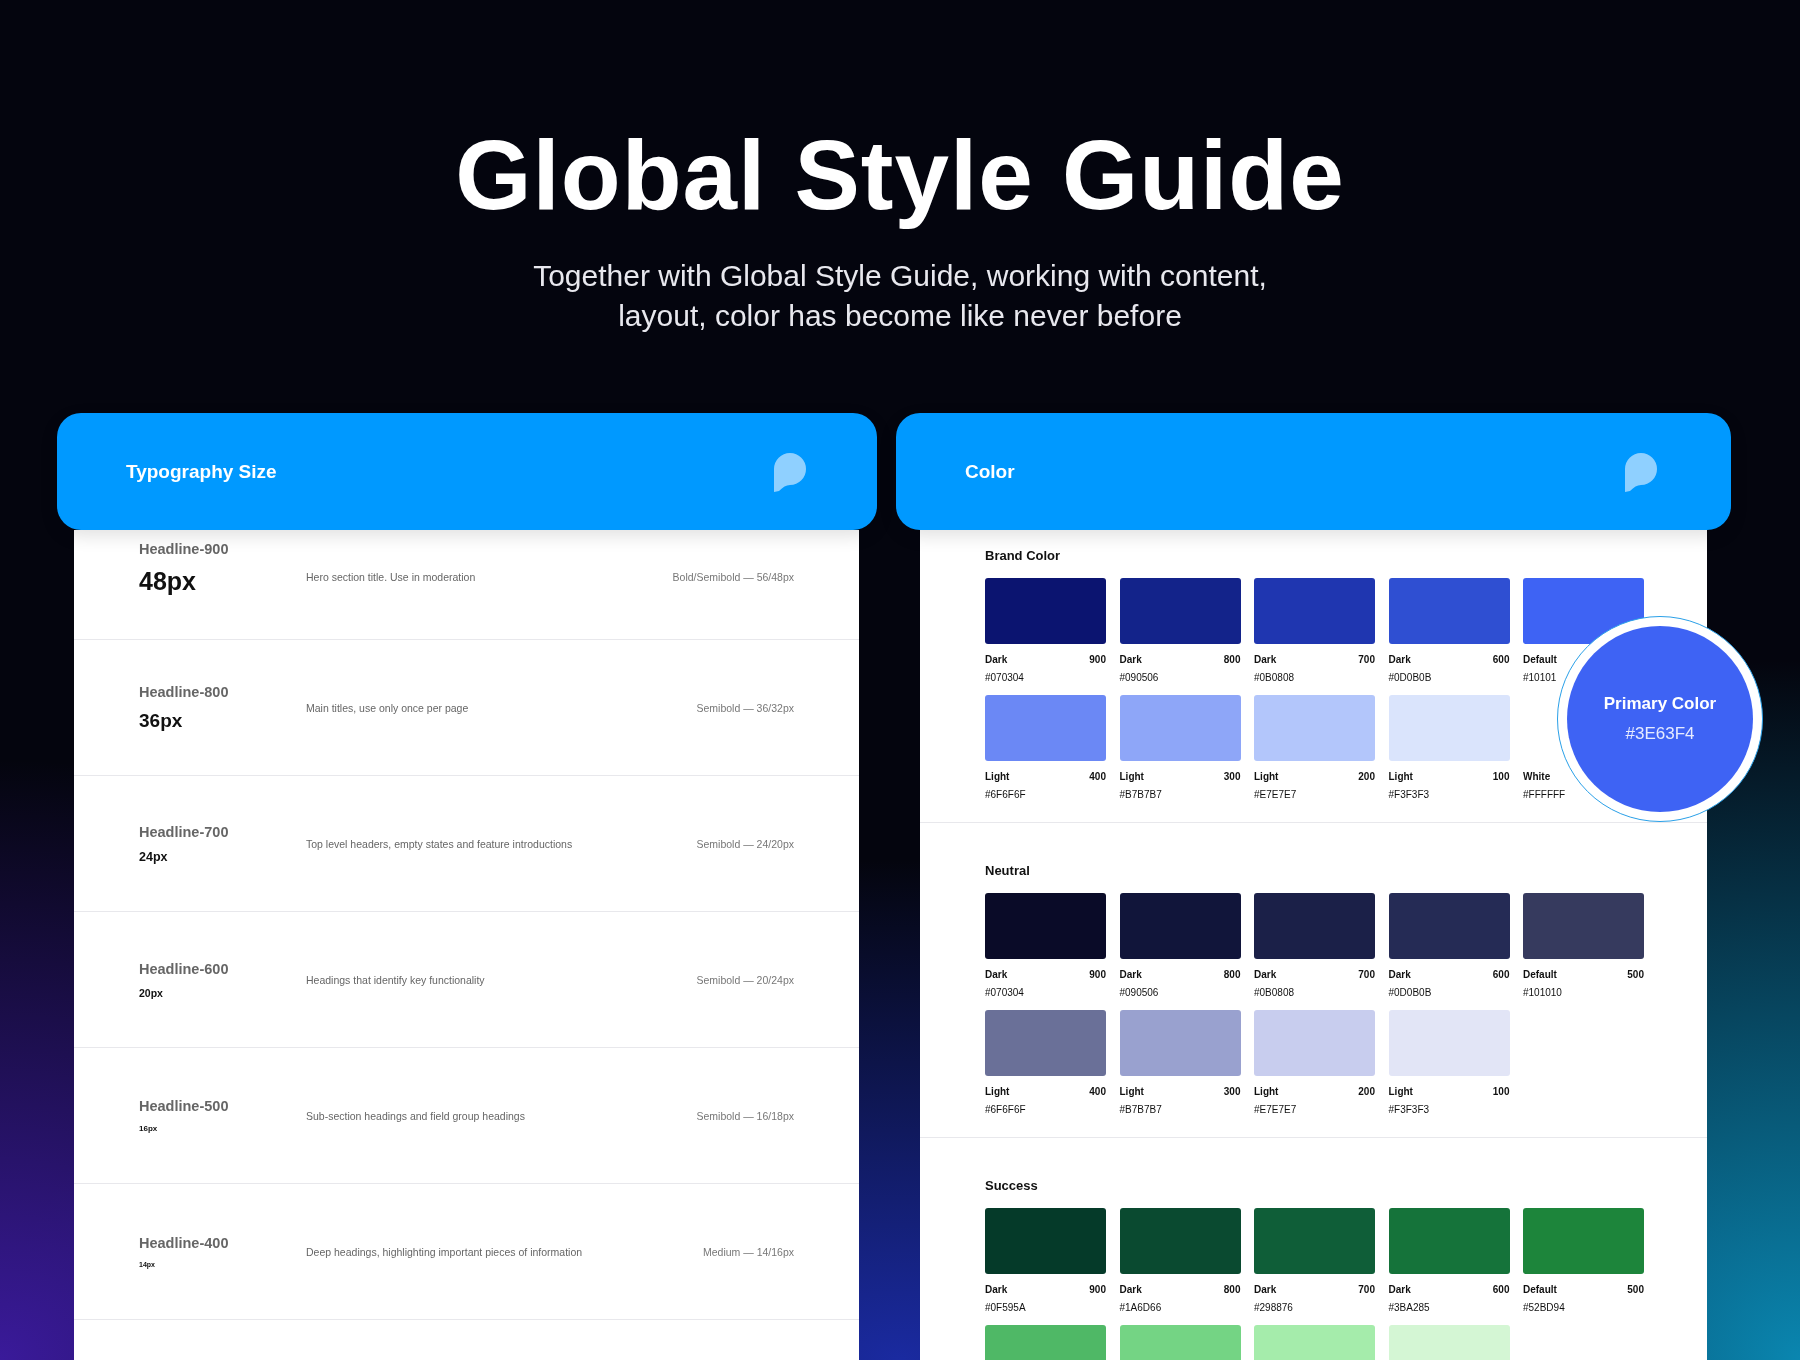  I want to click on hex-code: #0F595A, so click(1006, 1307).